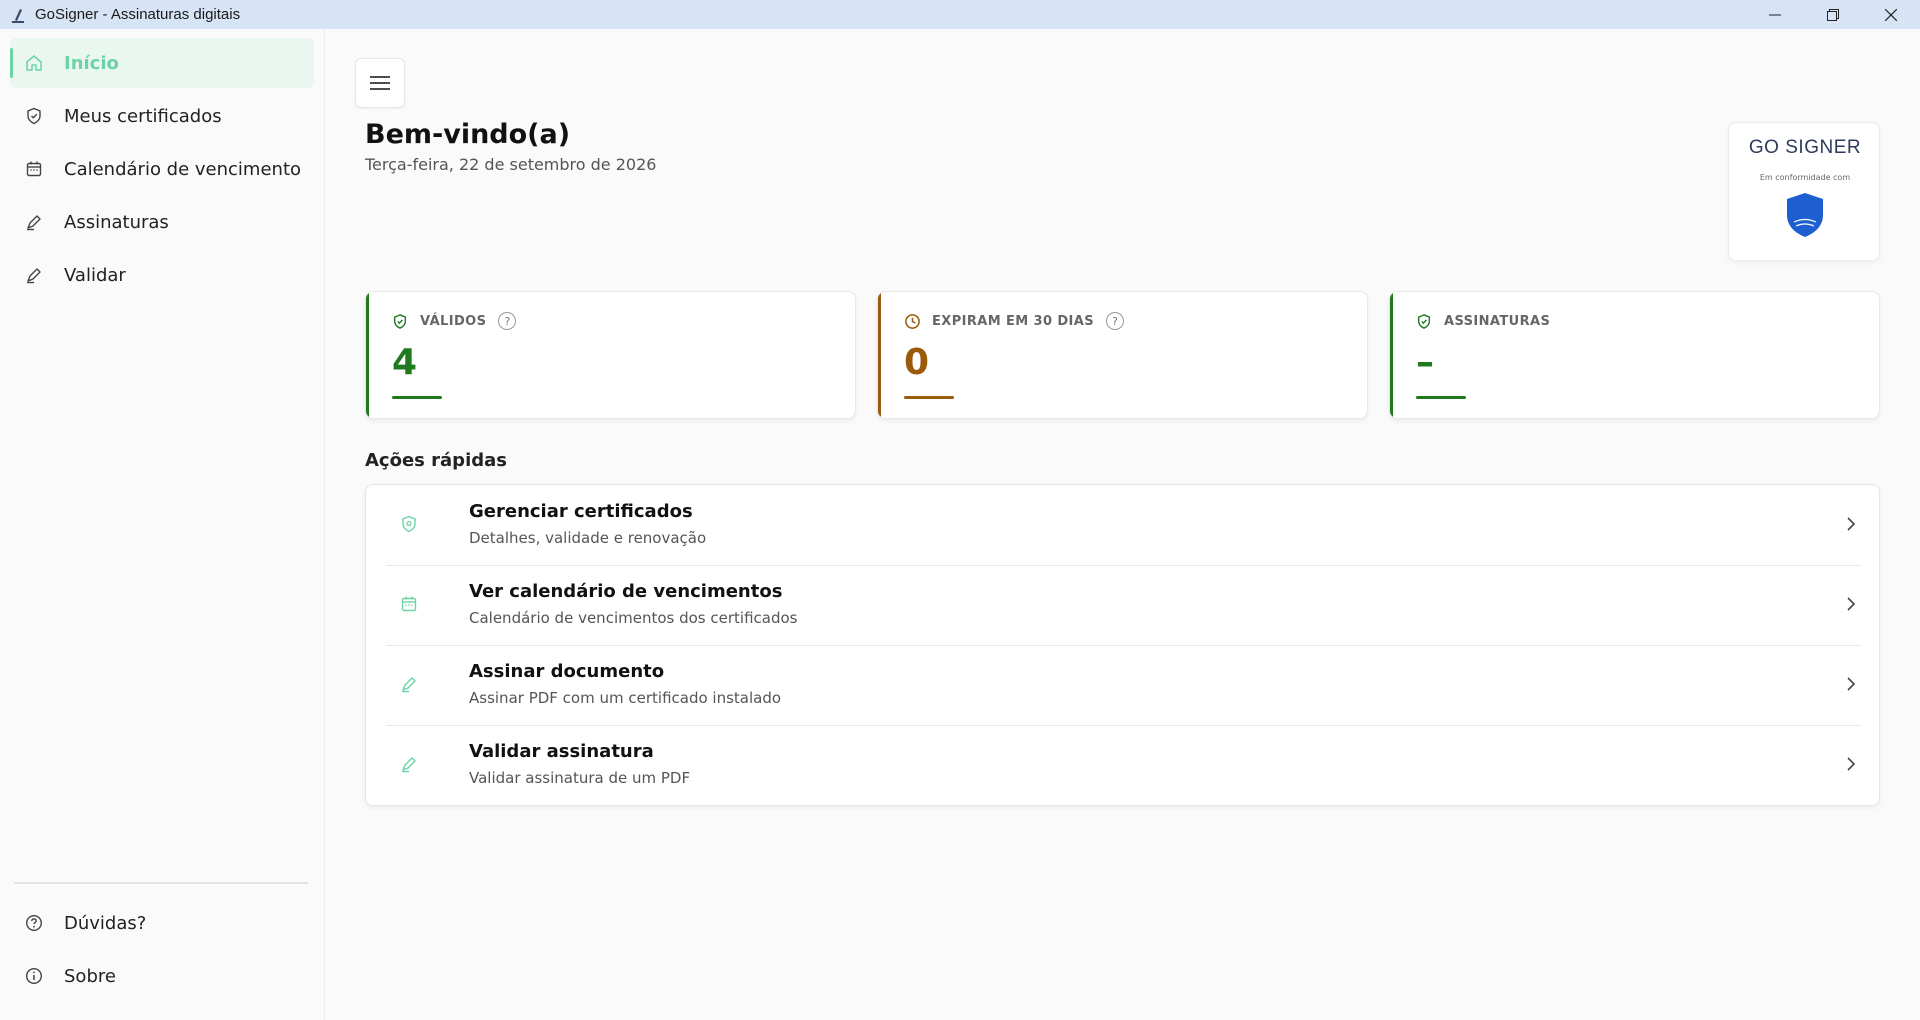 Image resolution: width=1920 pixels, height=1020 pixels. I want to click on sidebar-item-sobre: Sobre, so click(162, 976).